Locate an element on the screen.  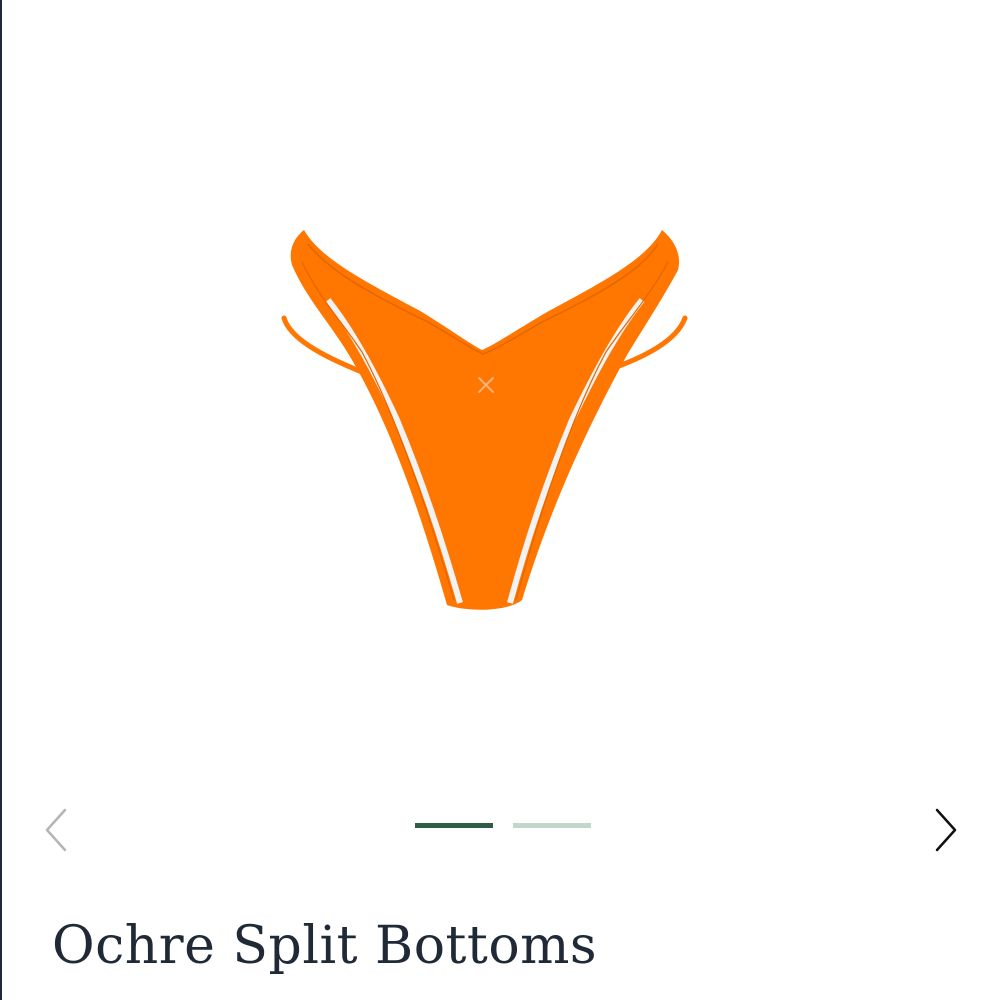
chevron-left-icon is located at coordinates (56, 830).